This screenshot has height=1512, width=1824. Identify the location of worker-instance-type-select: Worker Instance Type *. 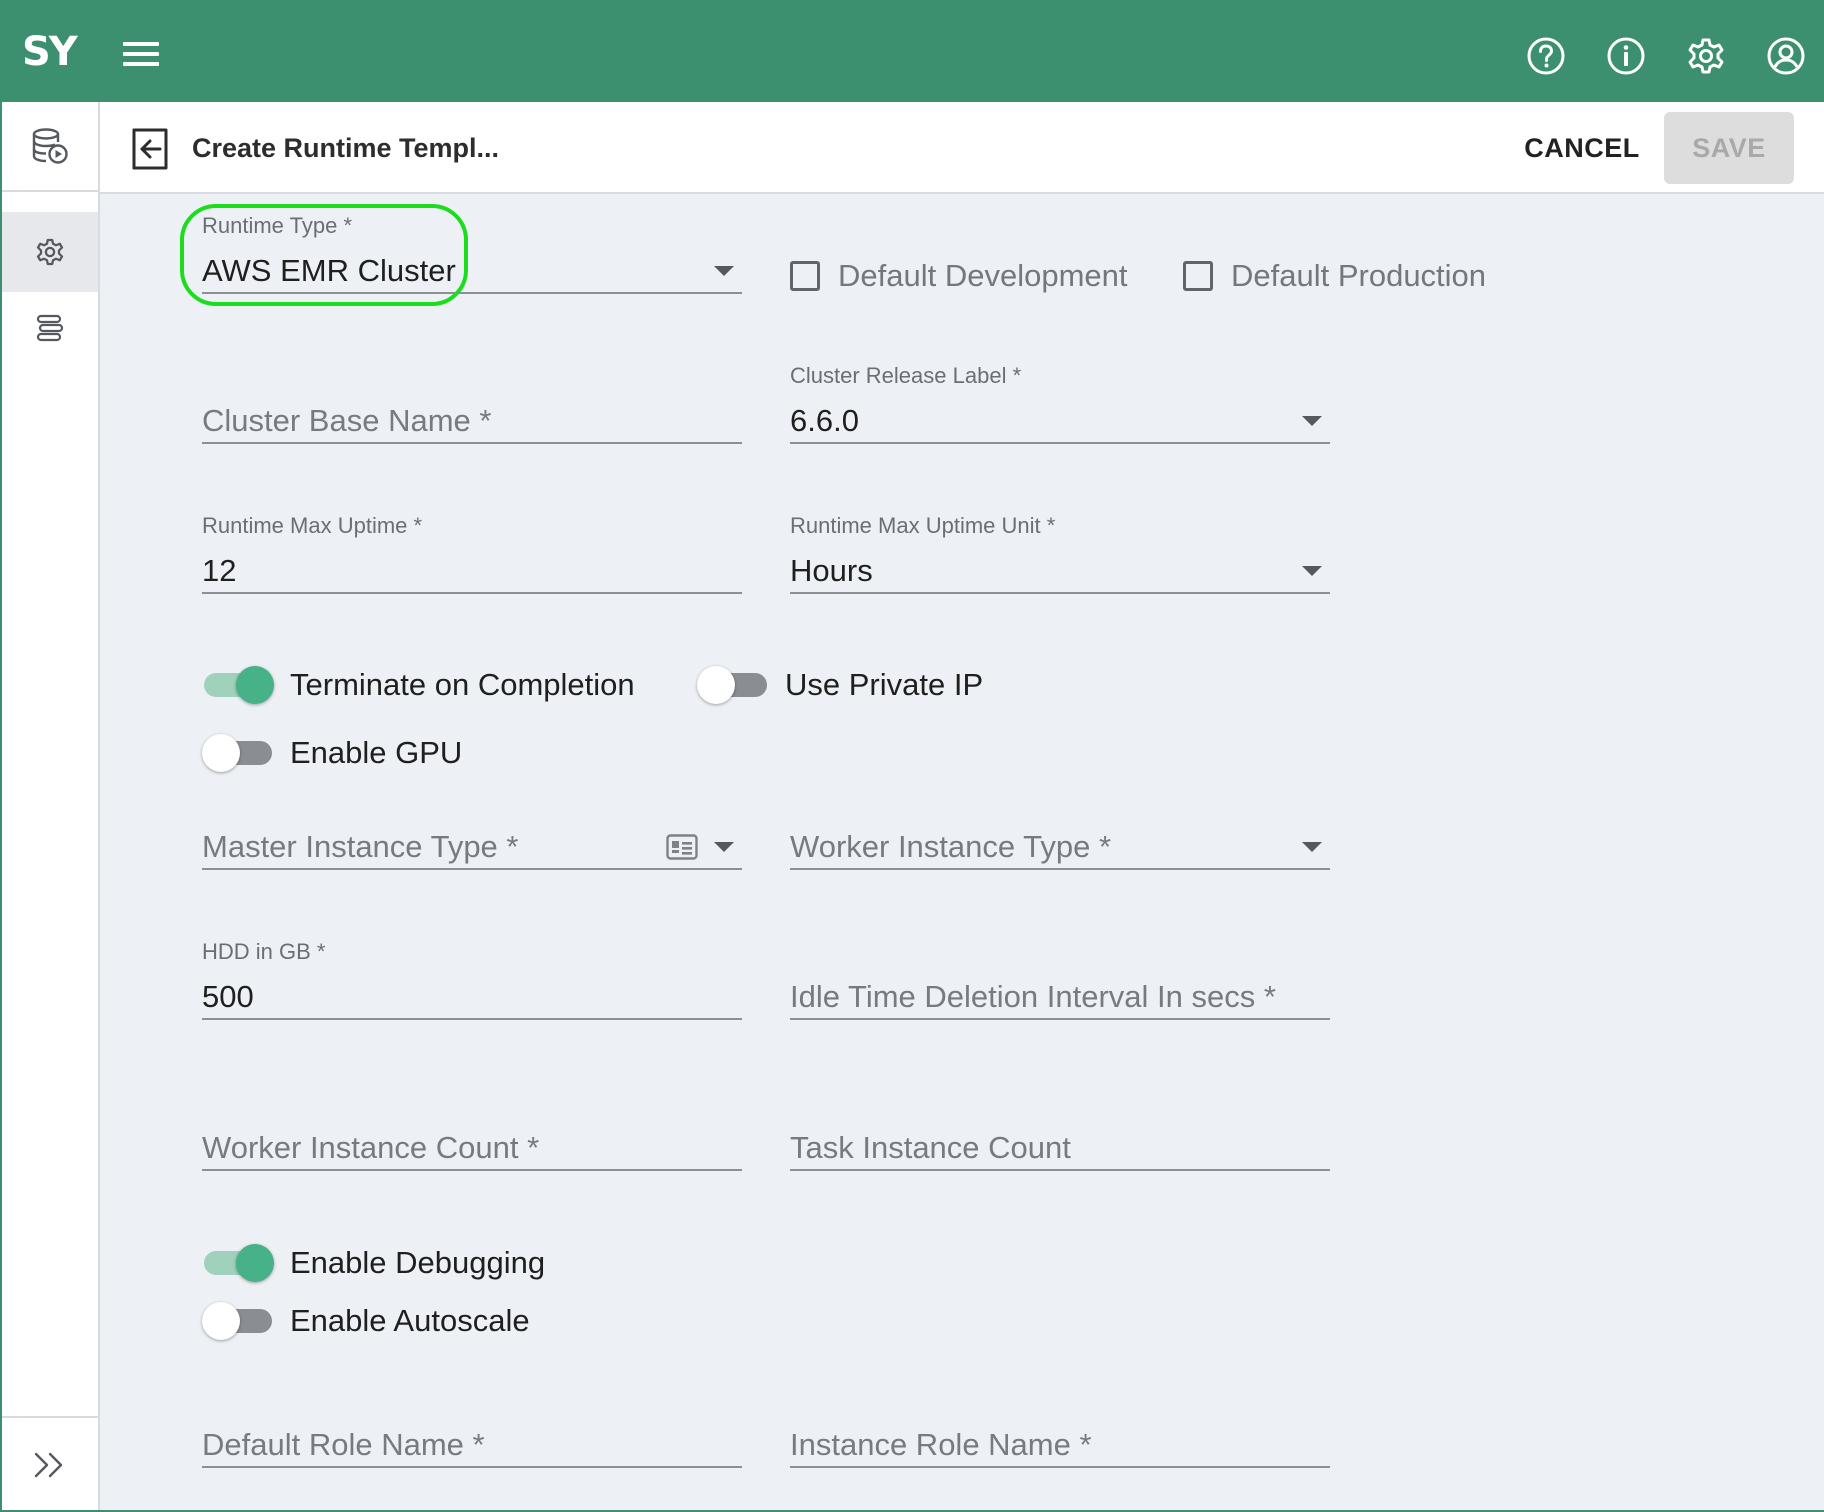
(1060, 830).